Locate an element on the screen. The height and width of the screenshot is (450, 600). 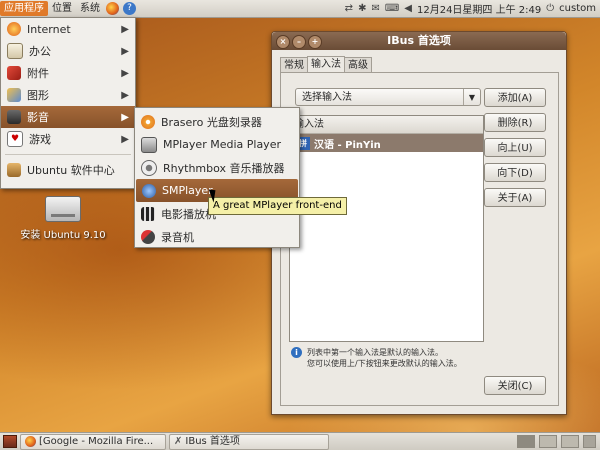
mail-icon: ✉ is located at coordinates (375, 8).